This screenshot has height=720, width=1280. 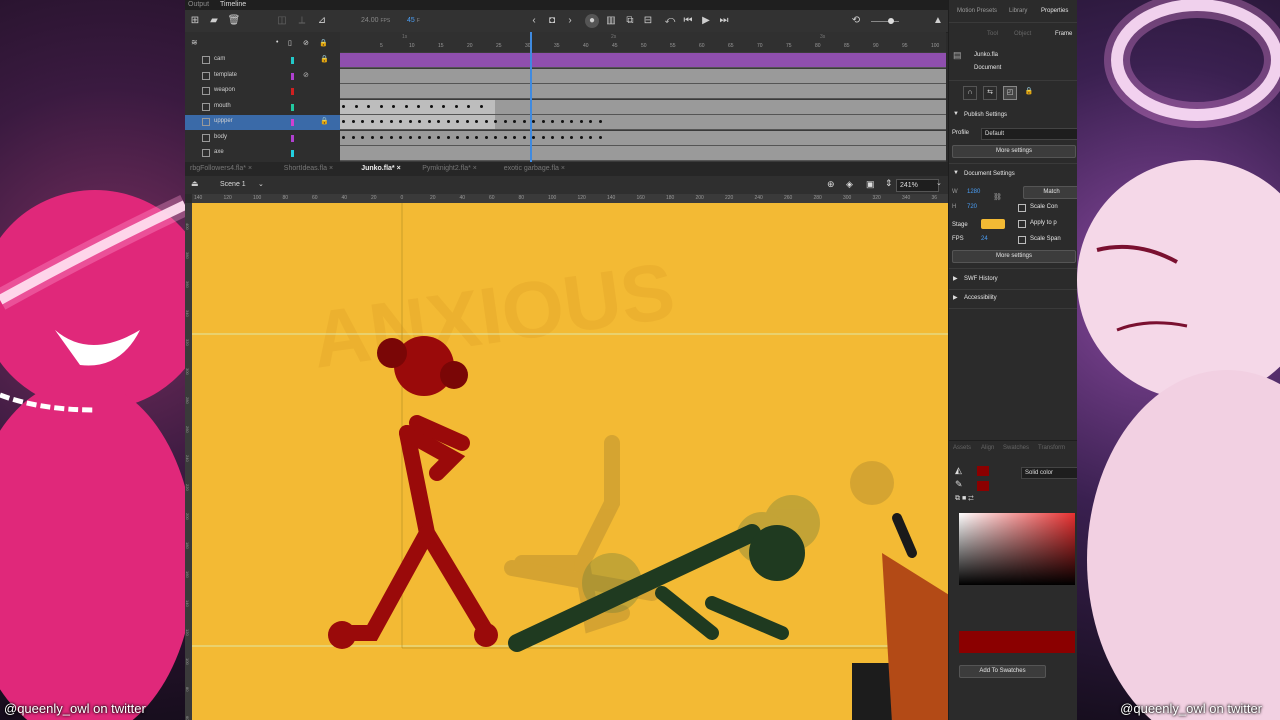 What do you see at coordinates (1050, 192) in the screenshot?
I see `match-contents-button: Match` at bounding box center [1050, 192].